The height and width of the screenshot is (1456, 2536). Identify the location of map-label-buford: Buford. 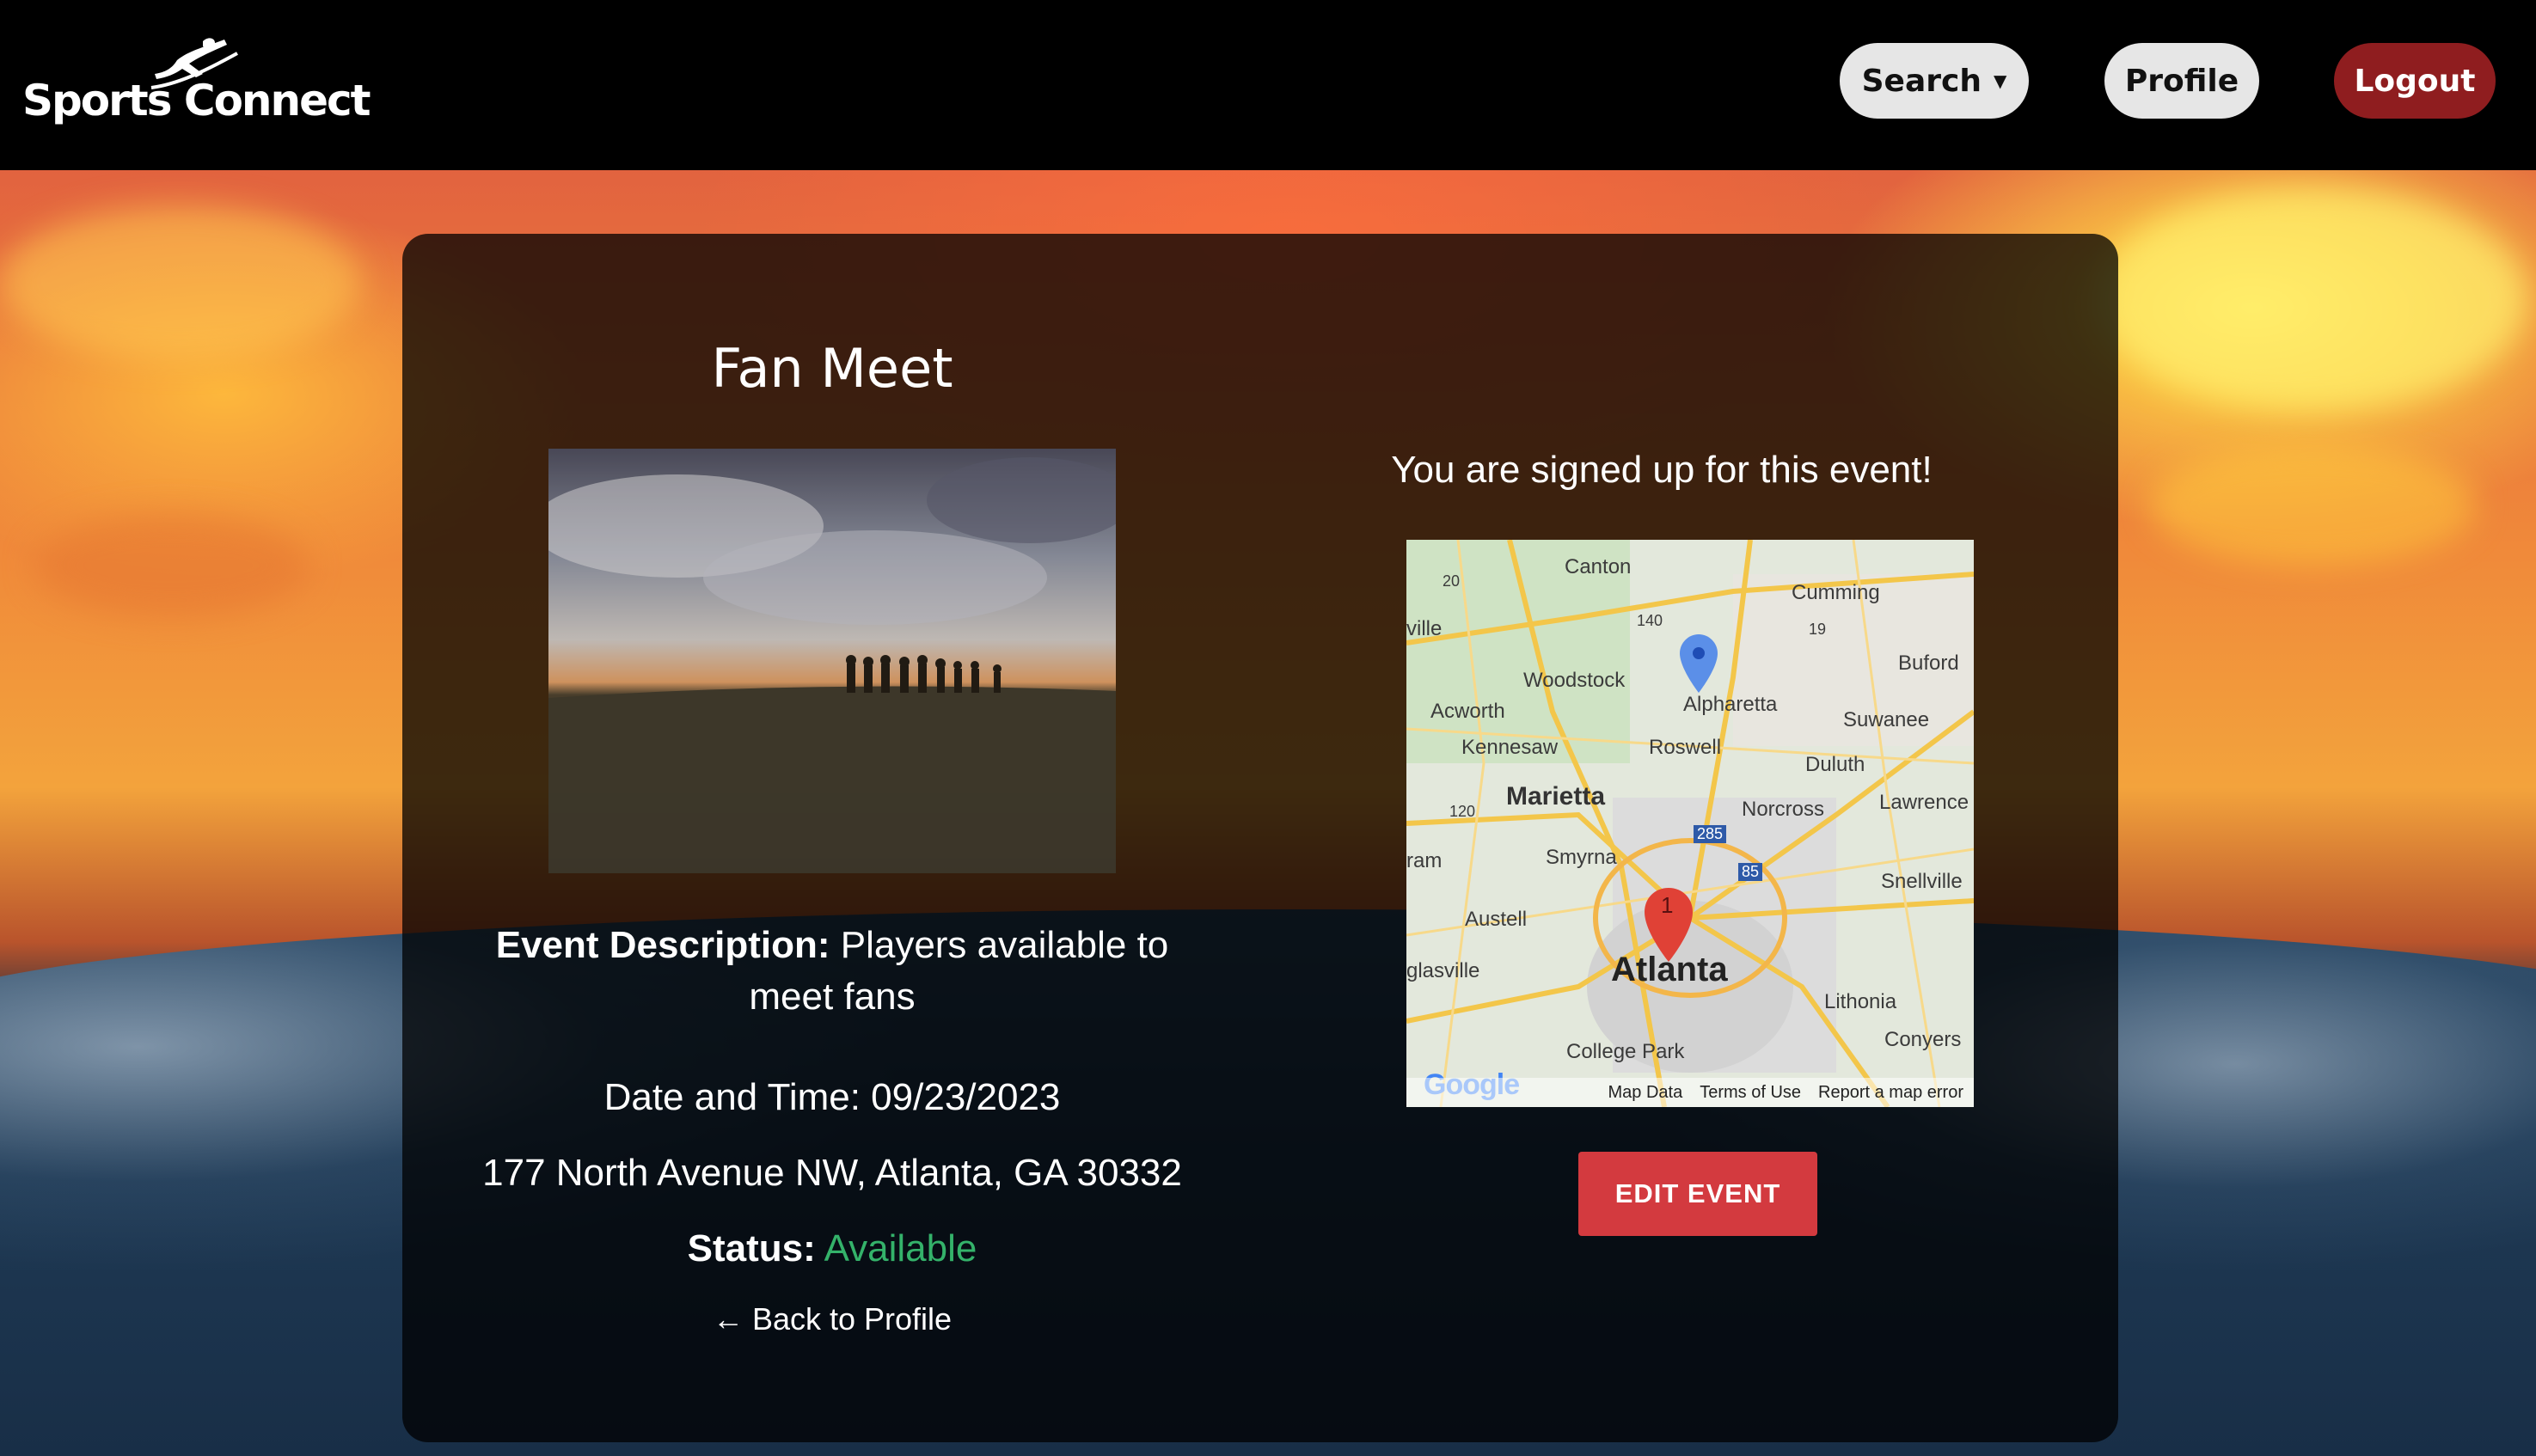
(1928, 664).